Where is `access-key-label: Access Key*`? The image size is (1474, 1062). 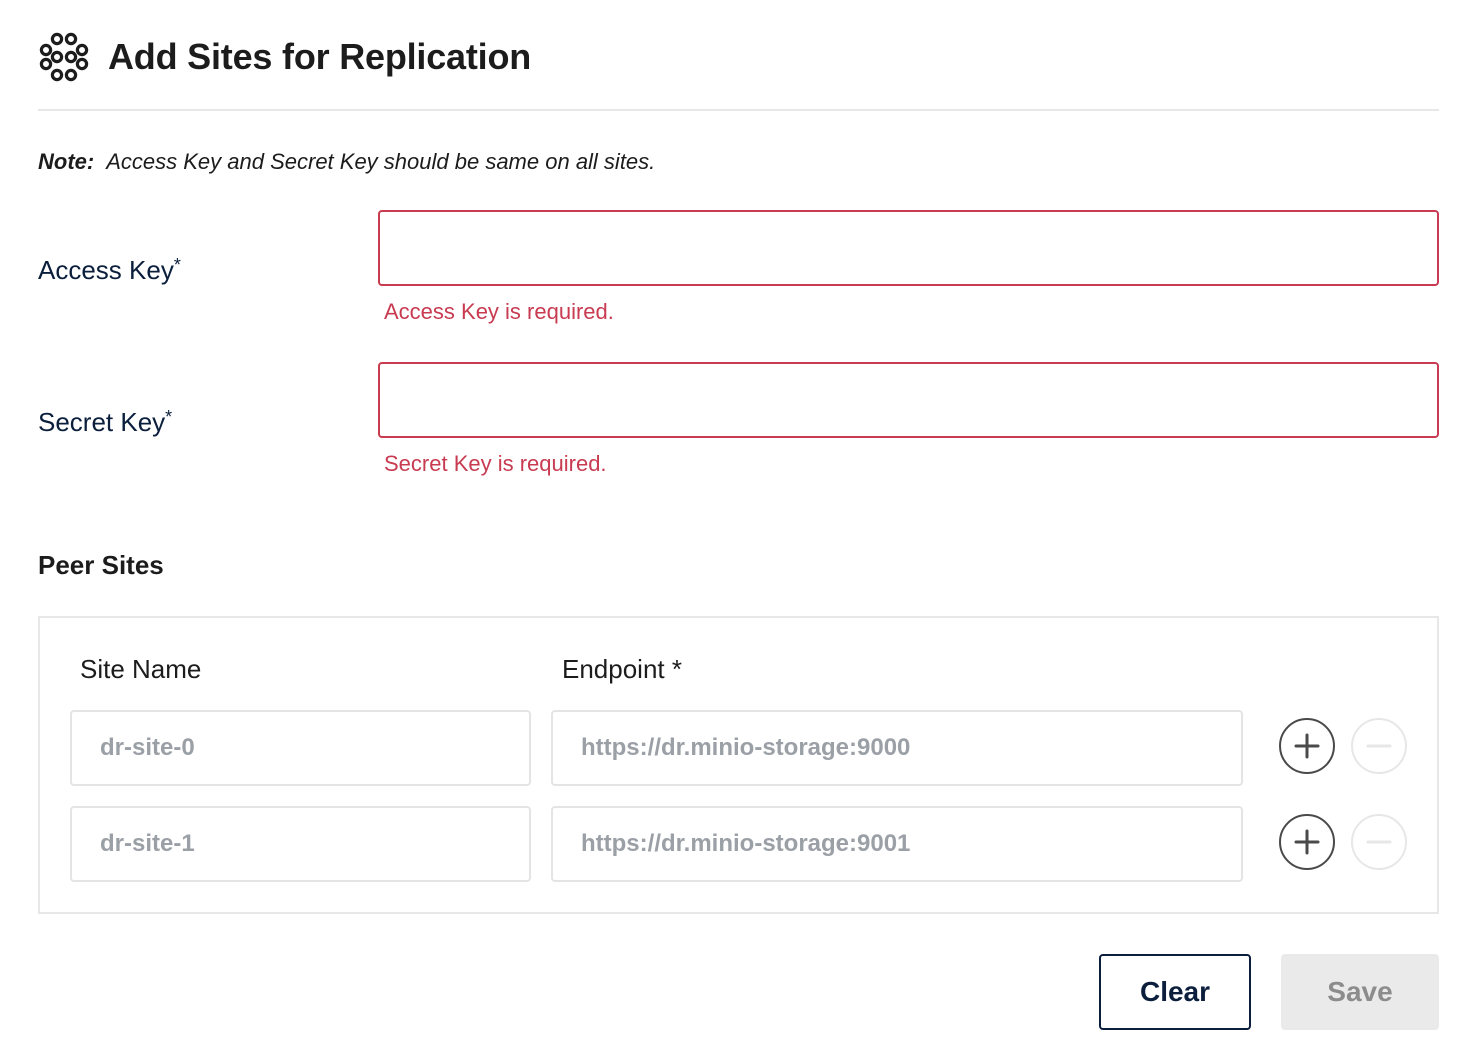
access-key-label: Access Key* is located at coordinates (109, 270).